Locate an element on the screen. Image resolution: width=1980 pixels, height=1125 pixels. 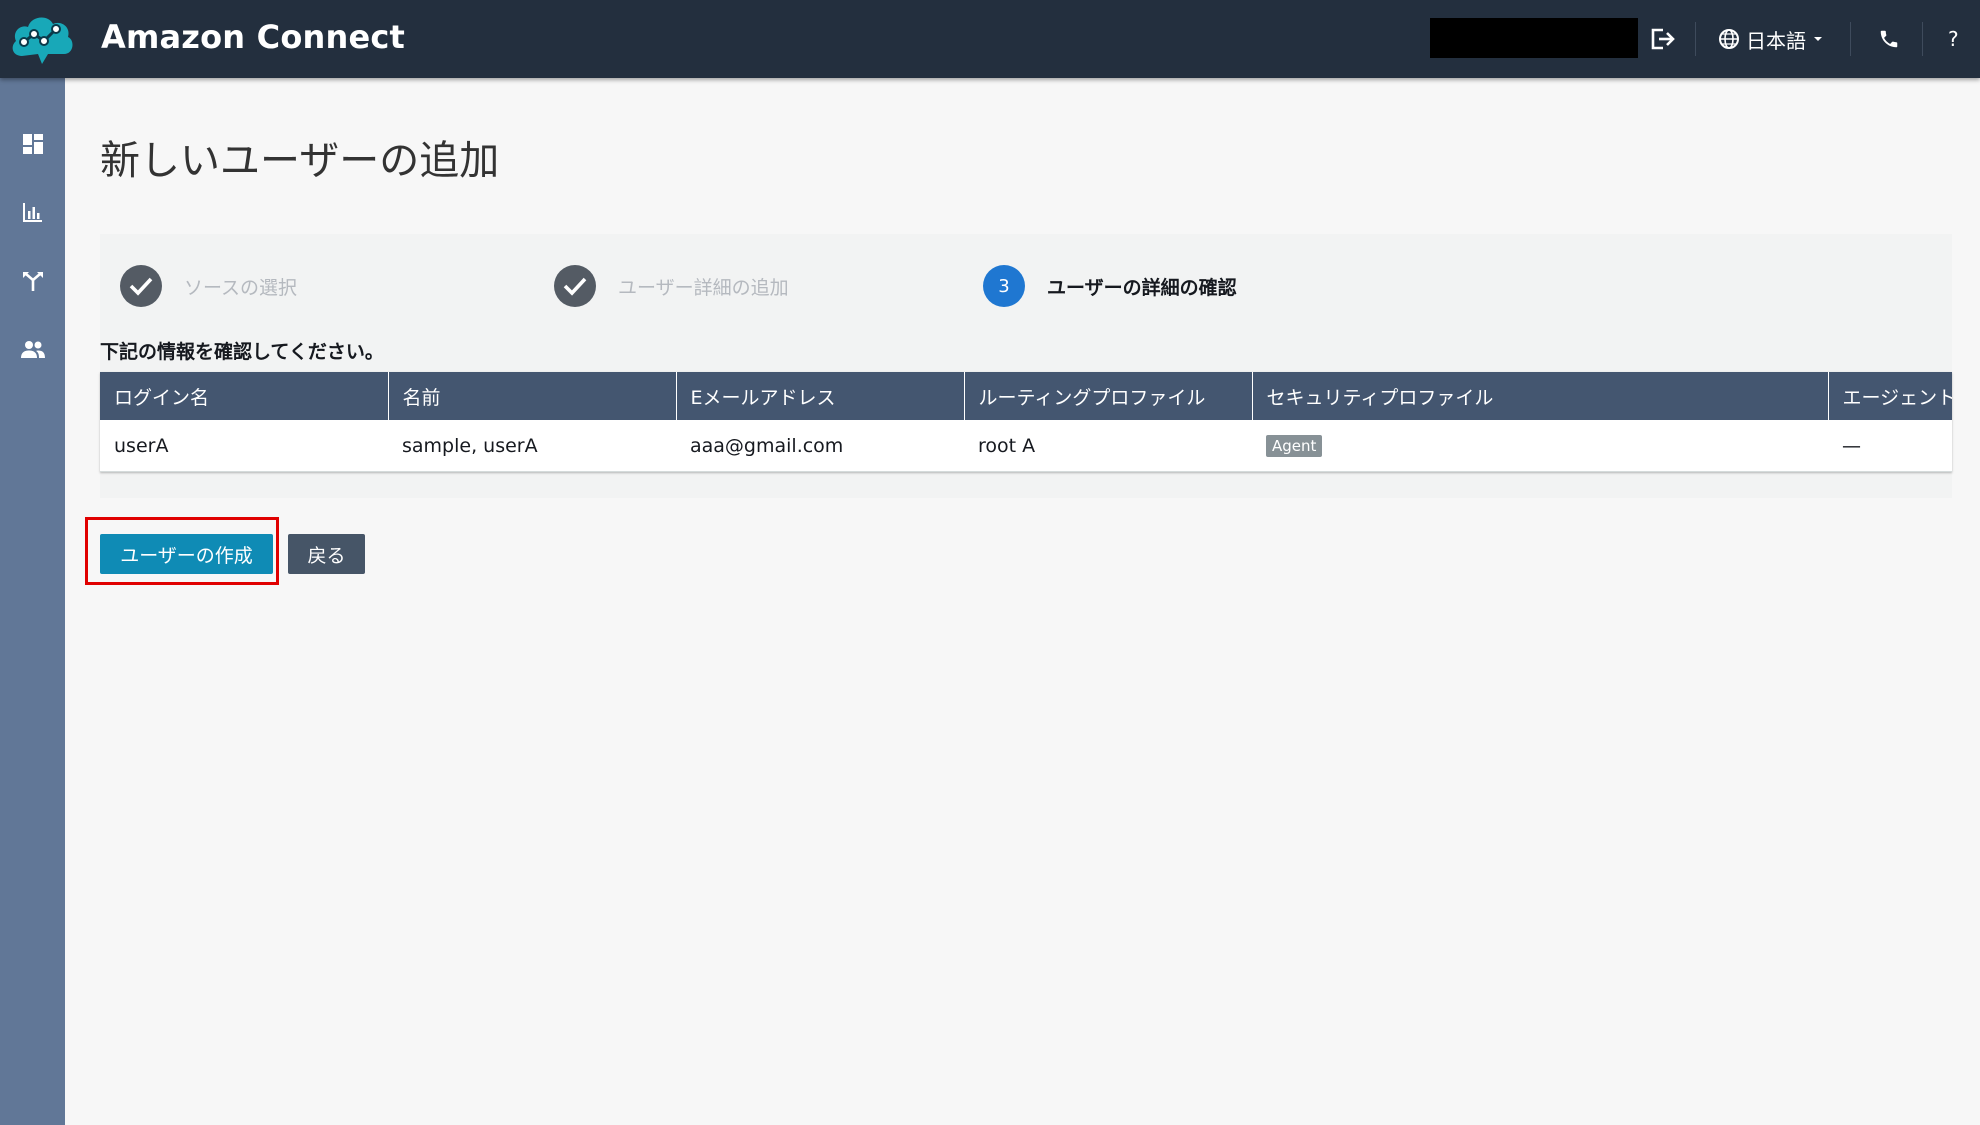
logout-icon is located at coordinates (1663, 39).